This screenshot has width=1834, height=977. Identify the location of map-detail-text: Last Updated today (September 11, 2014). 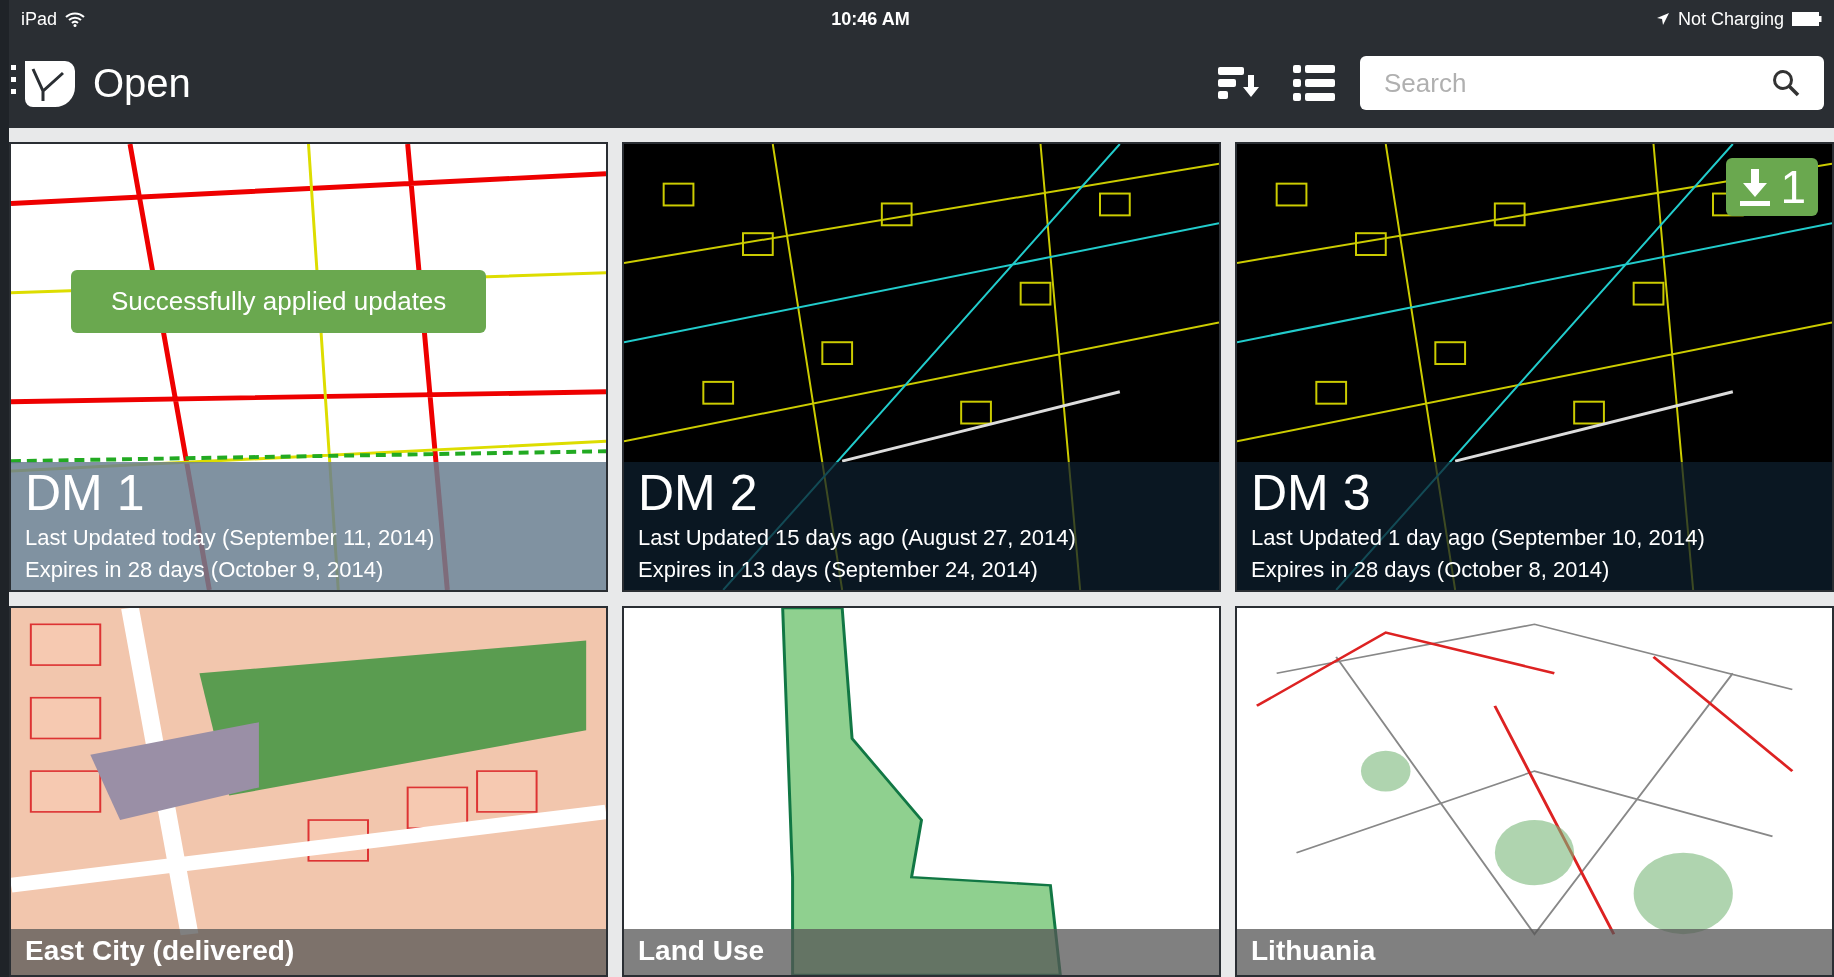
(230, 538).